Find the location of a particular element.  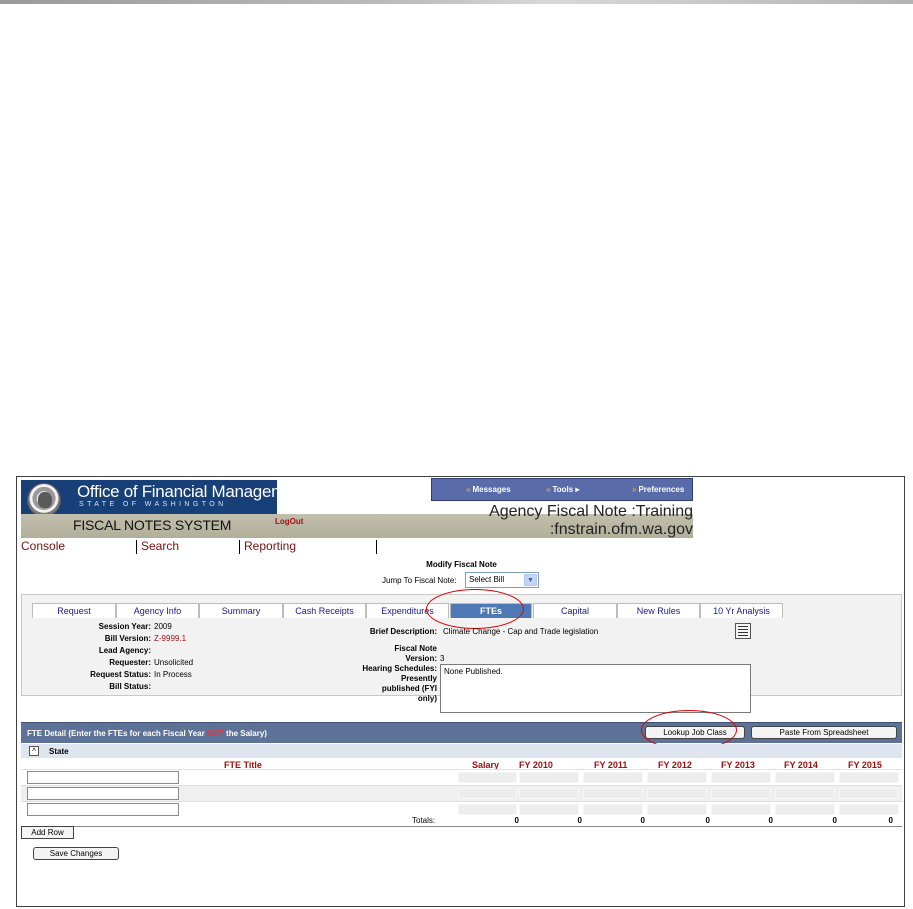

session-year-label: Session Year: is located at coordinates (124, 626).